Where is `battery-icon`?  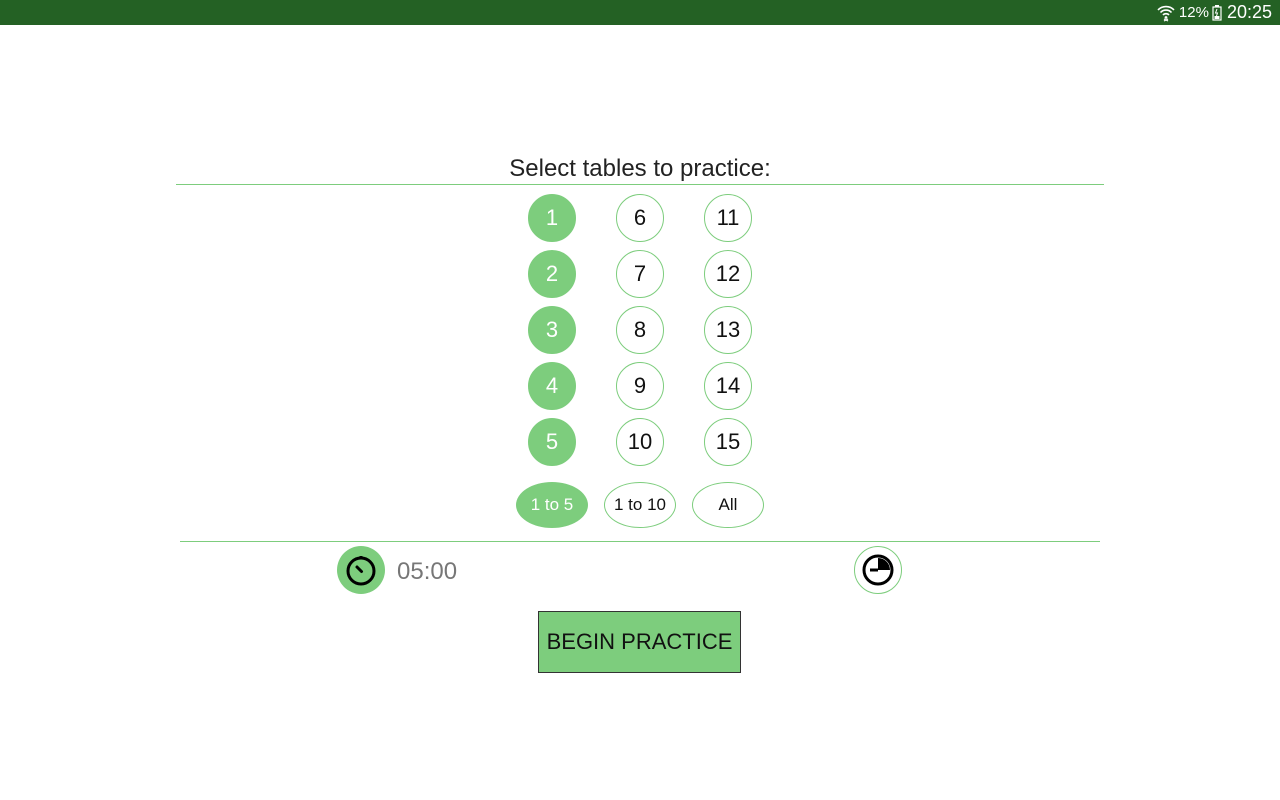 battery-icon is located at coordinates (1217, 12).